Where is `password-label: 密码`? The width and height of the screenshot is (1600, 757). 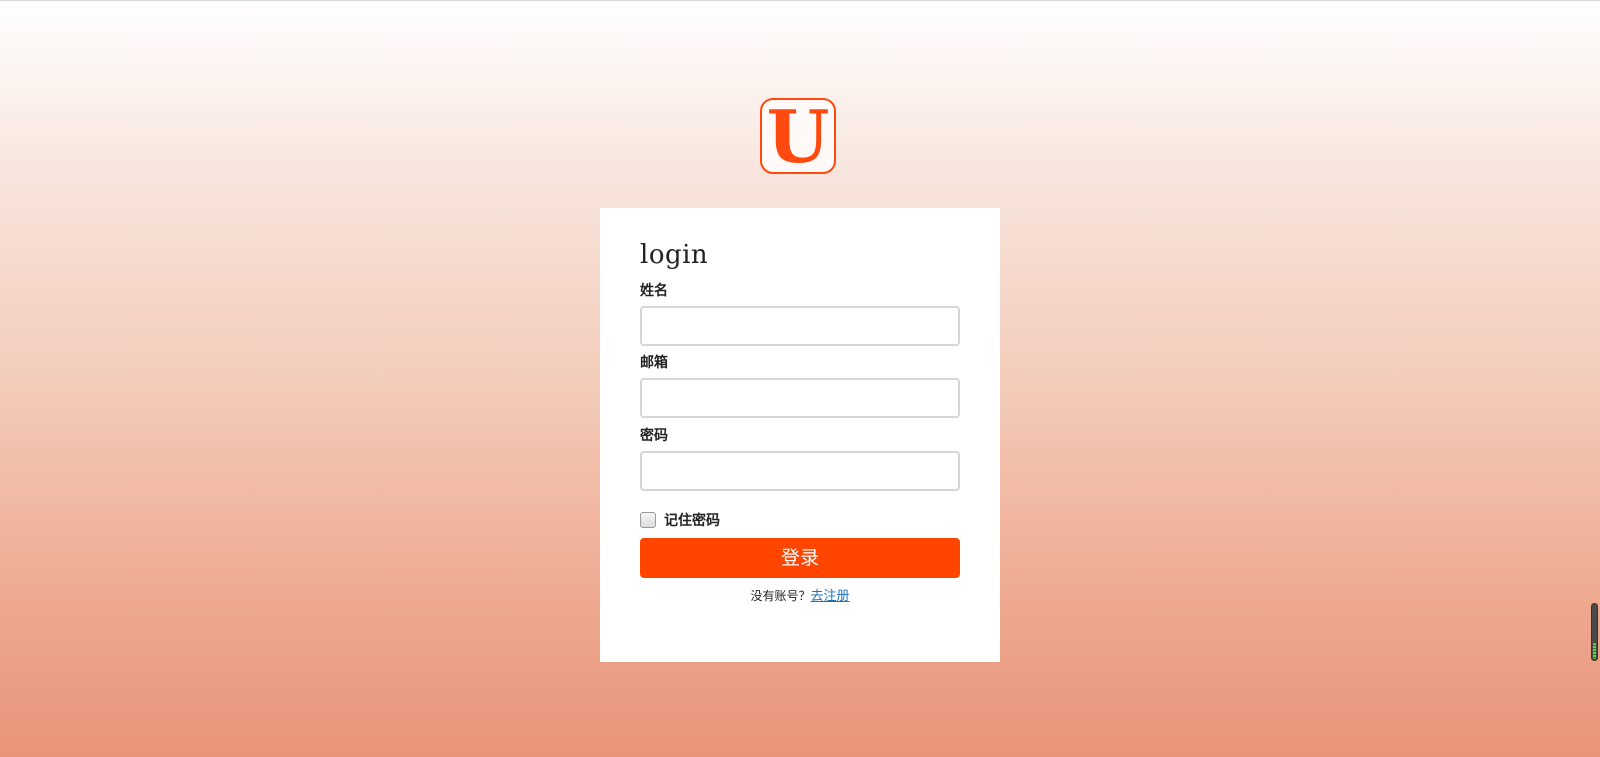 password-label: 密码 is located at coordinates (654, 436).